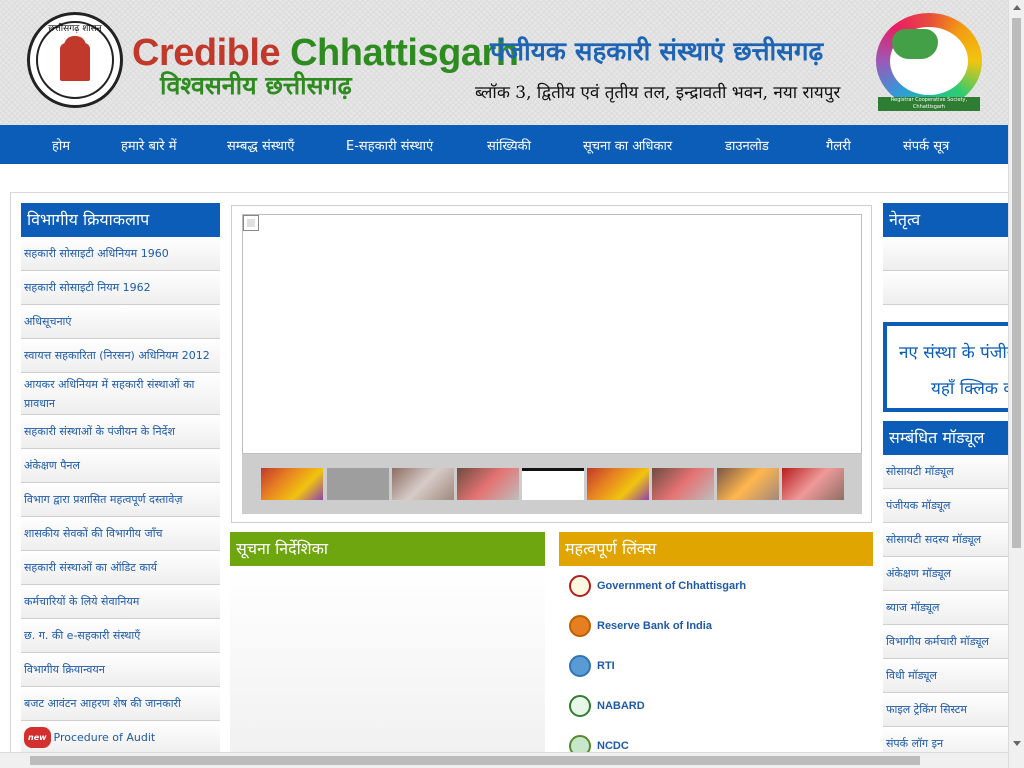 The height and width of the screenshot is (768, 1024). What do you see at coordinates (120, 466) in the screenshot?
I see `list-item: अंकेक्षण पैनल` at bounding box center [120, 466].